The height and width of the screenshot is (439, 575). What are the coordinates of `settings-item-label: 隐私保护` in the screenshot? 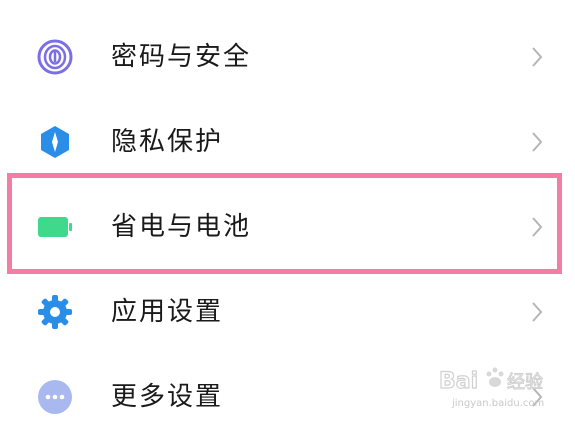 It's located at (167, 142).